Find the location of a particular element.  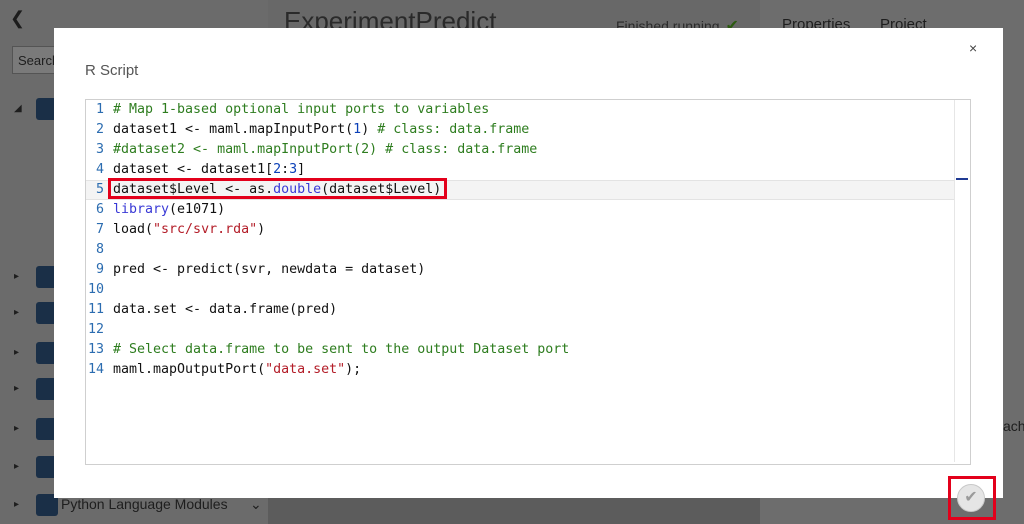

annotation-box-ok-button is located at coordinates (972, 498).